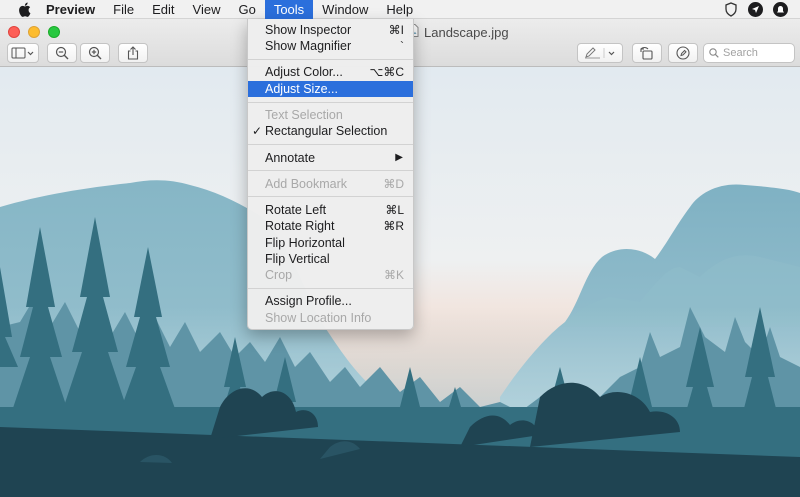  Describe the element at coordinates (730, 9) in the screenshot. I see `shield-icon` at that location.